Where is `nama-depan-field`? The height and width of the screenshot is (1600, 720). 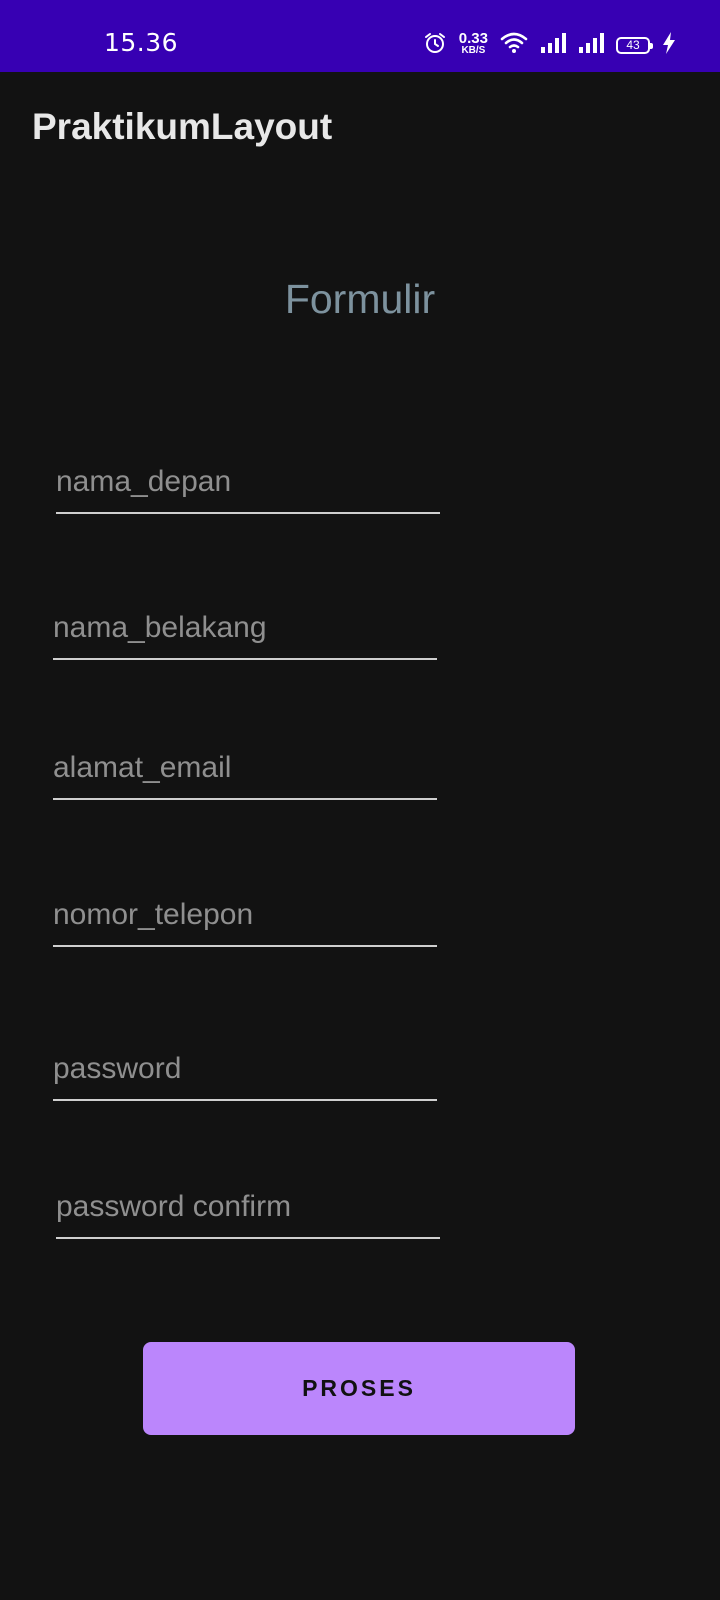 nama-depan-field is located at coordinates (248, 486).